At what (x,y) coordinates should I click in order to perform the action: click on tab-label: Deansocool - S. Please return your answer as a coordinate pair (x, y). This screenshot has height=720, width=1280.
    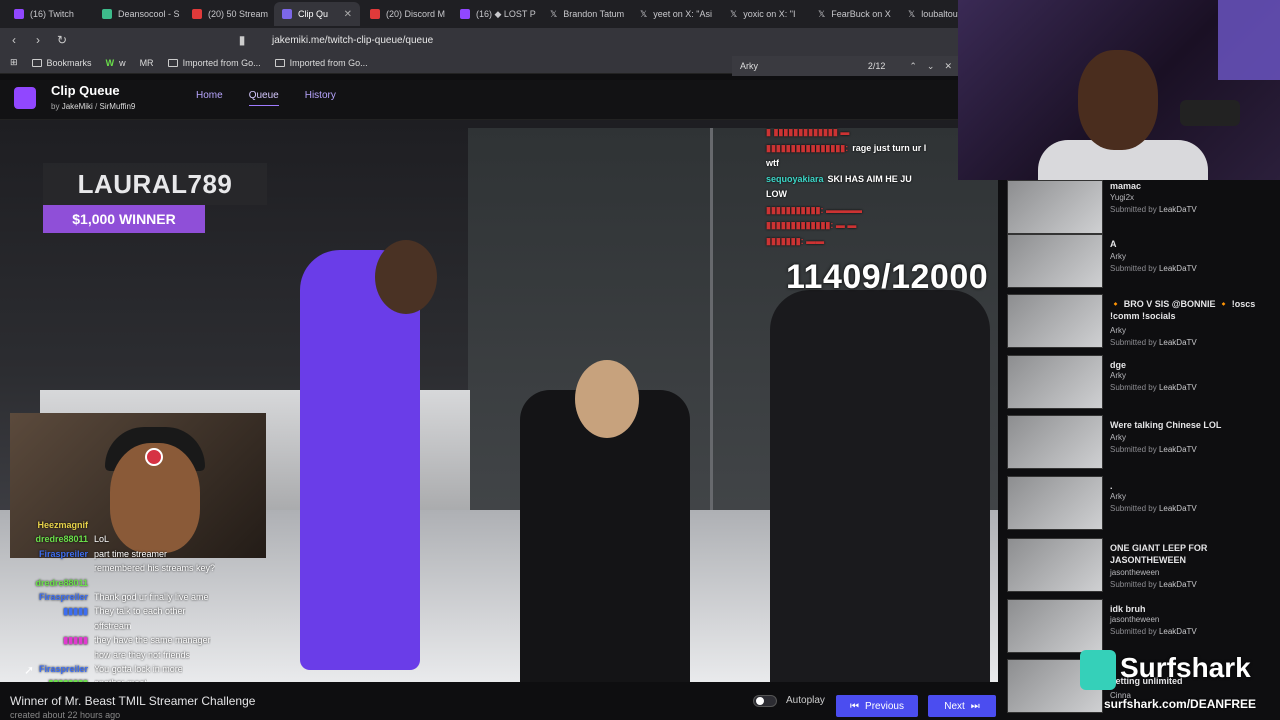
    Looking at the image, I should click on (149, 14).